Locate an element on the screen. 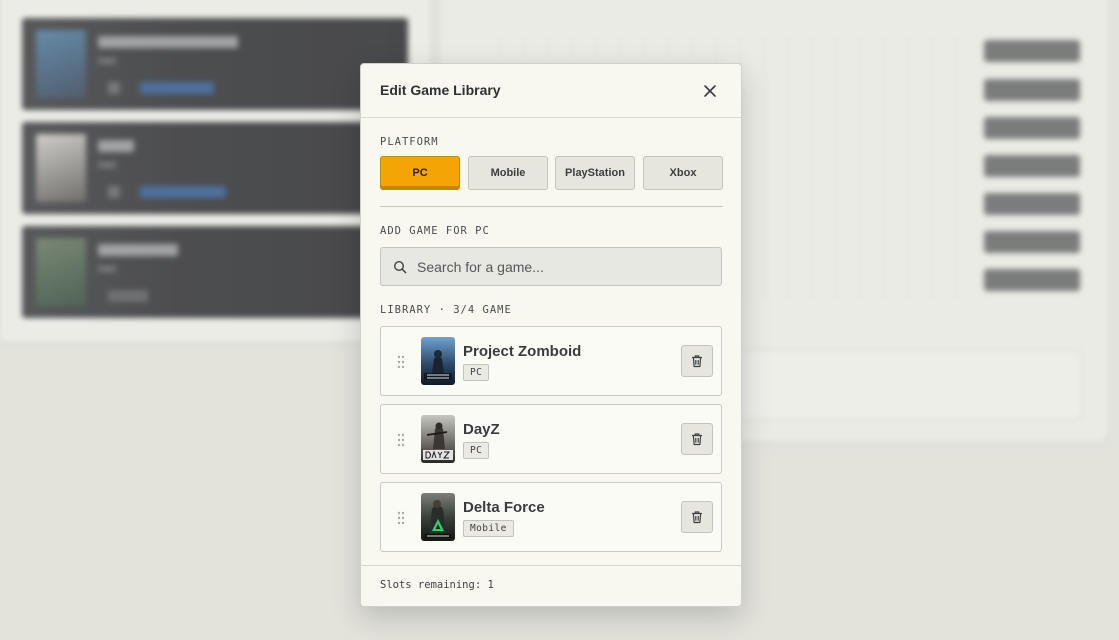 This screenshot has height=640, width=1119. dialog-header: Edit Game Library is located at coordinates (551, 91).